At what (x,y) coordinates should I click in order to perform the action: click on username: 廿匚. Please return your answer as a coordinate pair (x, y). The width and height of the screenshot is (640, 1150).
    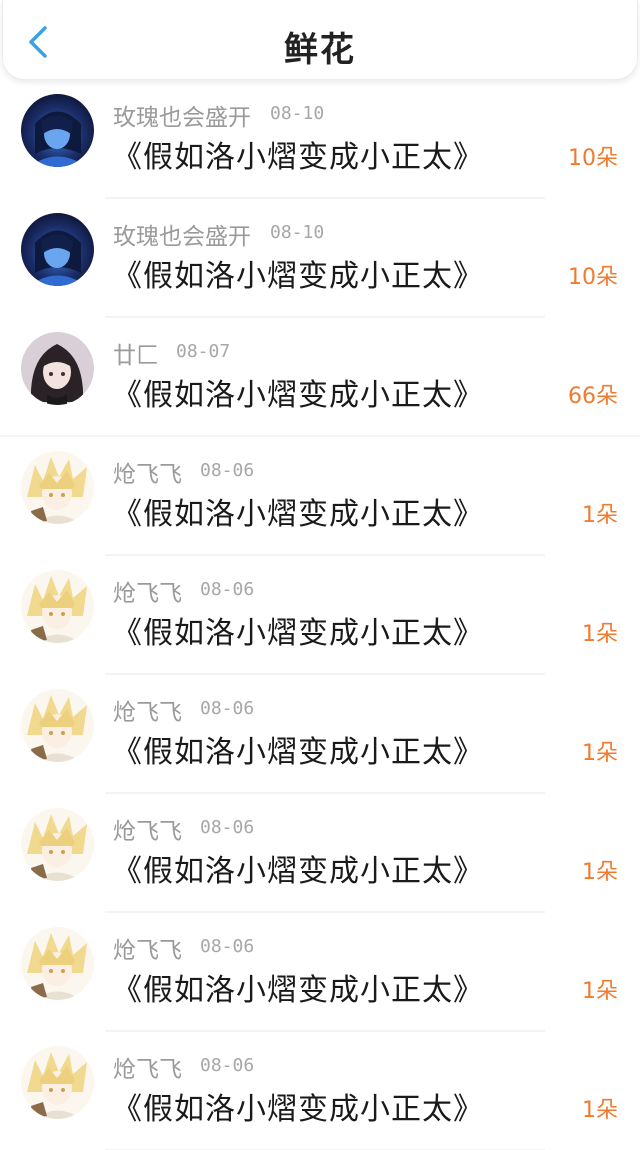
    Looking at the image, I should click on (136, 353).